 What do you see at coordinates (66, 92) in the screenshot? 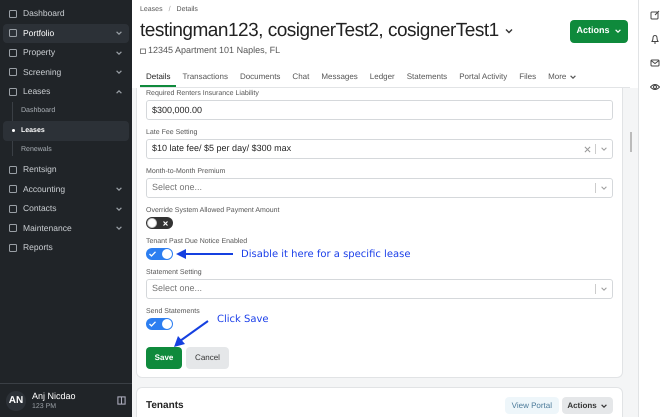
I see `sidebar-item: Leases` at bounding box center [66, 92].